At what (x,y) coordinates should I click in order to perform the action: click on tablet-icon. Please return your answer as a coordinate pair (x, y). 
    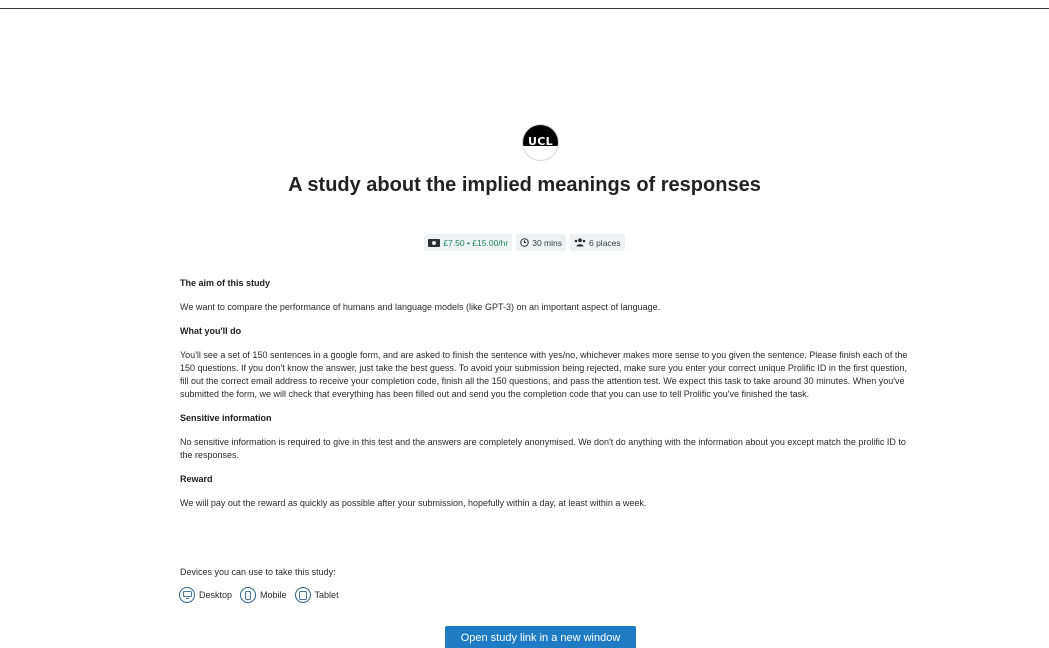
    Looking at the image, I should click on (302, 595).